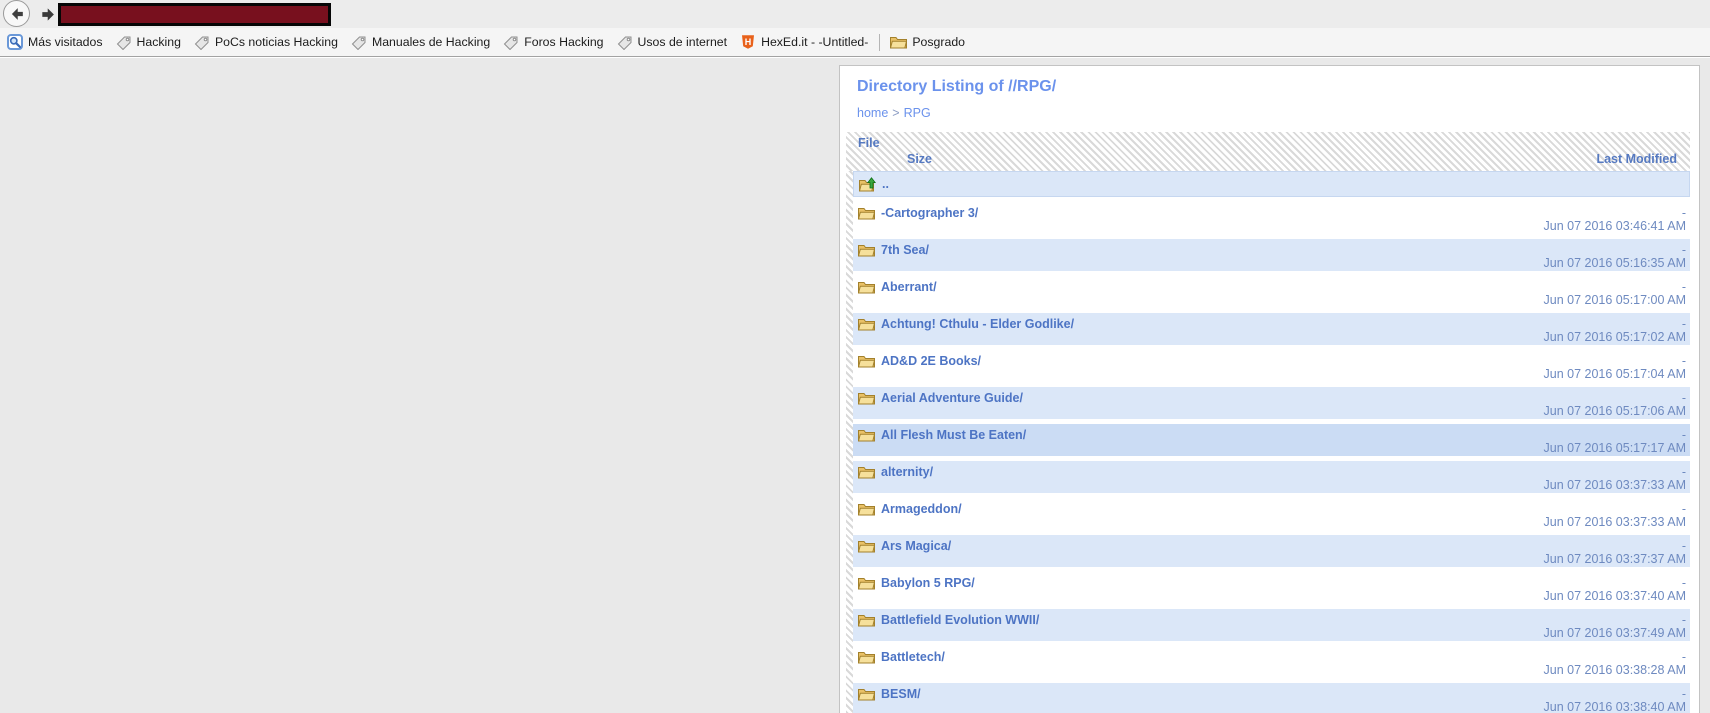 The width and height of the screenshot is (1710, 713). Describe the element at coordinates (1271, 698) in the screenshot. I see `table-row: BESM/ - Jun 07 2016 03:38:40 AM` at that location.